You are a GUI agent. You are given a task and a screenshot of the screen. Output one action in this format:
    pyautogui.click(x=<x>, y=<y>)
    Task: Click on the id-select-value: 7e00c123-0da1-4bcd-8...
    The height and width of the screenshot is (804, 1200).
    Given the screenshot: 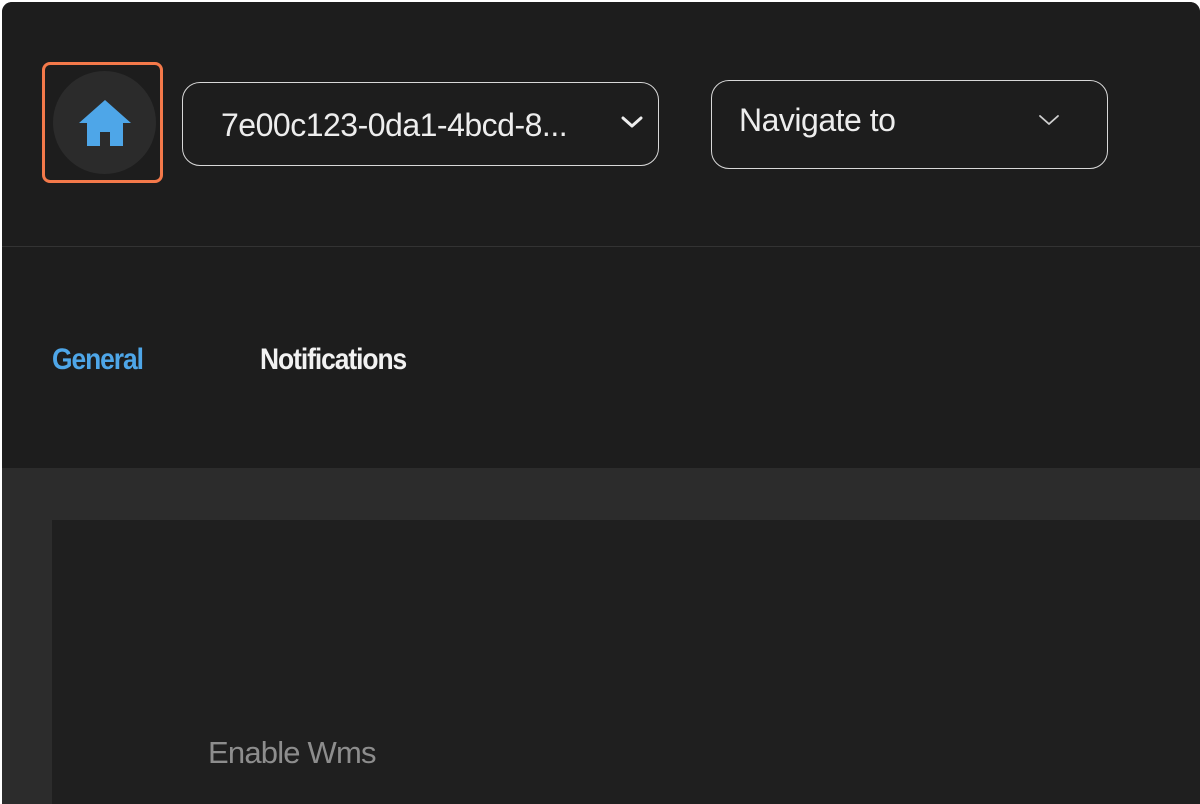 What is the action you would take?
    pyautogui.click(x=394, y=124)
    